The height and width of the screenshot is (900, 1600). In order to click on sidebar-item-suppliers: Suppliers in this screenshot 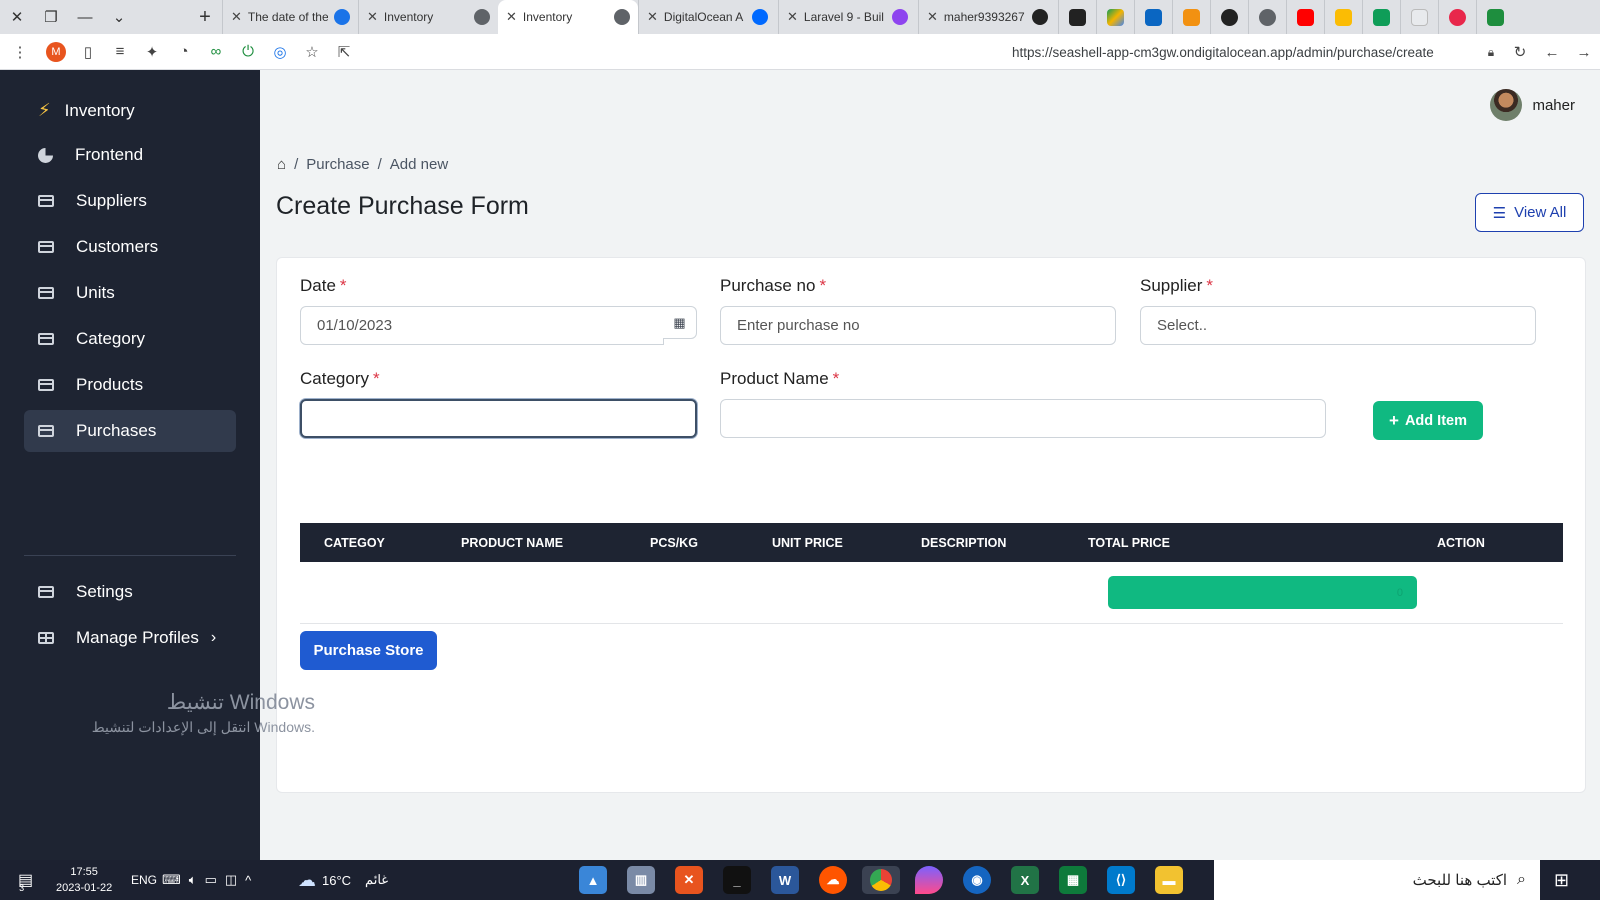, I will do `click(130, 201)`.